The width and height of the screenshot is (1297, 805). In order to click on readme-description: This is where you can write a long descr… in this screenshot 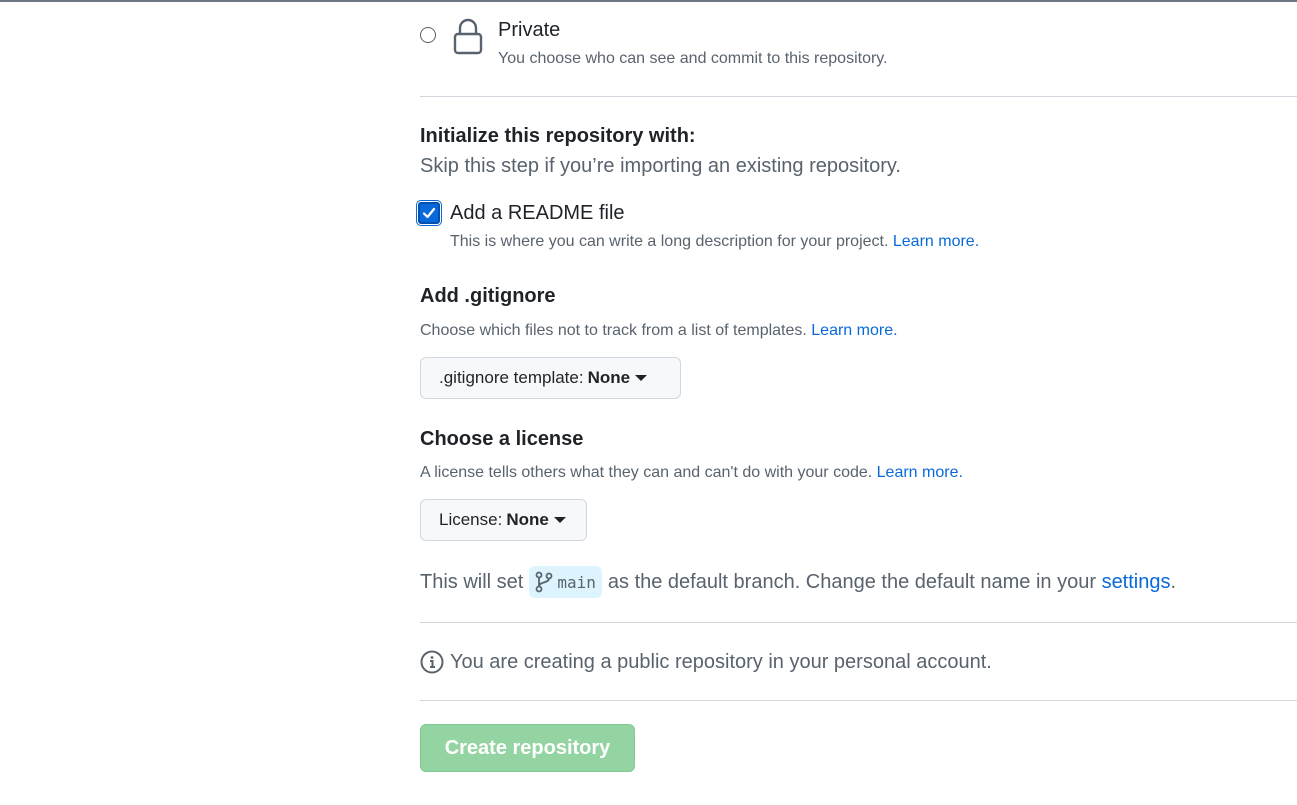, I will do `click(714, 242)`.